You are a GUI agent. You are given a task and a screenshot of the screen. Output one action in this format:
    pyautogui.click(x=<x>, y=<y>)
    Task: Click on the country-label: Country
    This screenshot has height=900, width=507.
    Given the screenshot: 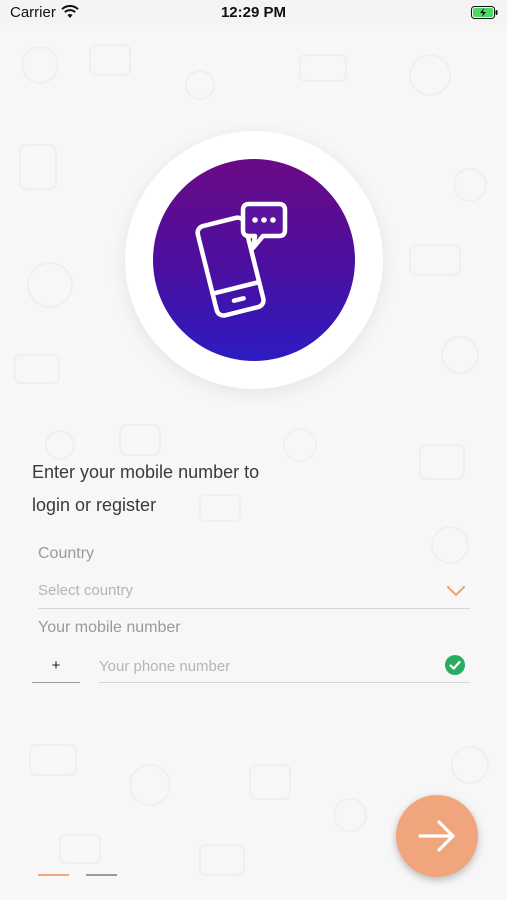 What is the action you would take?
    pyautogui.click(x=66, y=553)
    